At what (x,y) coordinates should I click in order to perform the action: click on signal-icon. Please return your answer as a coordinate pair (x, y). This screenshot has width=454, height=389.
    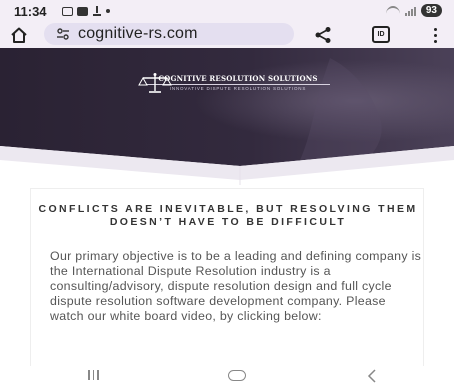
    Looking at the image, I should click on (410, 11).